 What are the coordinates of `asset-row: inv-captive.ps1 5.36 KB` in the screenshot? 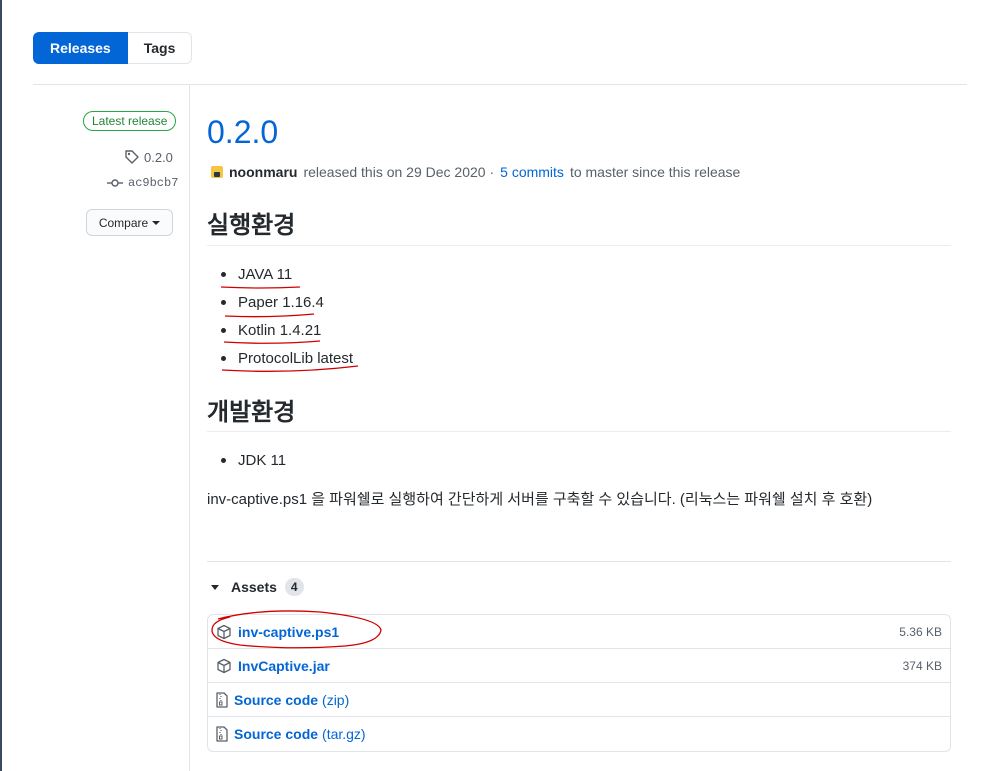 It's located at (579, 632).